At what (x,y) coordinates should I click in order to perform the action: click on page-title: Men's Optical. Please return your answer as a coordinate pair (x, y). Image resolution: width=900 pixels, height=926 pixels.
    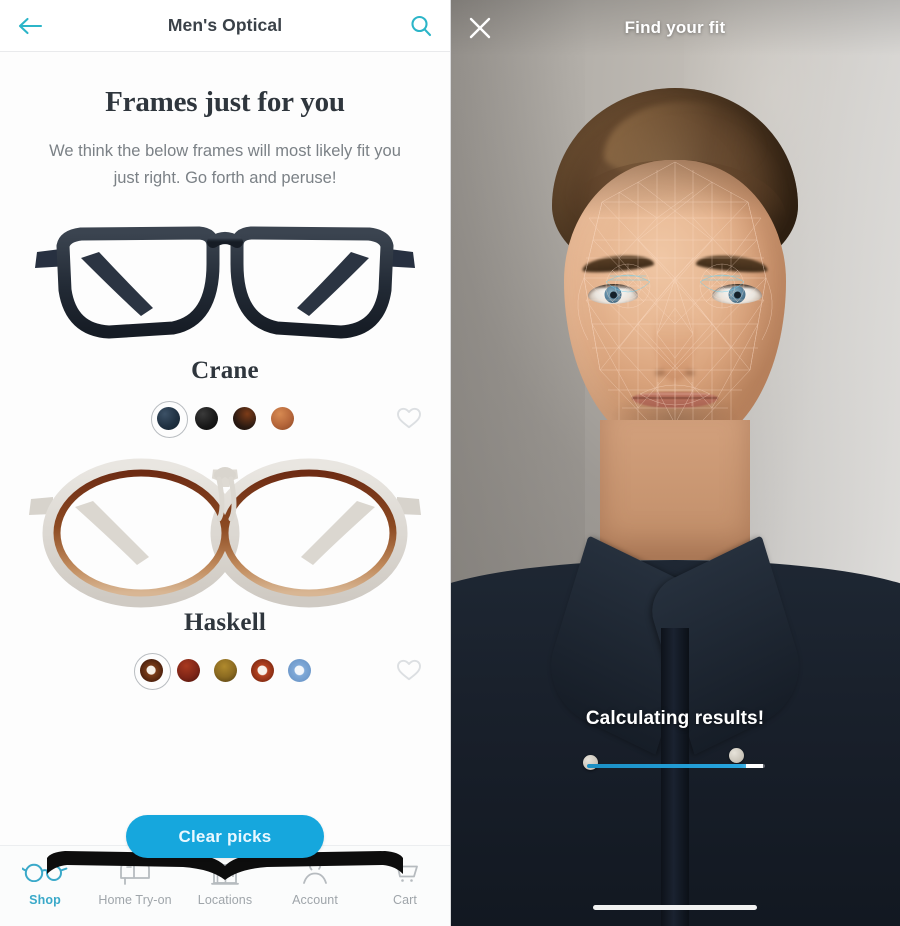
    Looking at the image, I should click on (225, 25).